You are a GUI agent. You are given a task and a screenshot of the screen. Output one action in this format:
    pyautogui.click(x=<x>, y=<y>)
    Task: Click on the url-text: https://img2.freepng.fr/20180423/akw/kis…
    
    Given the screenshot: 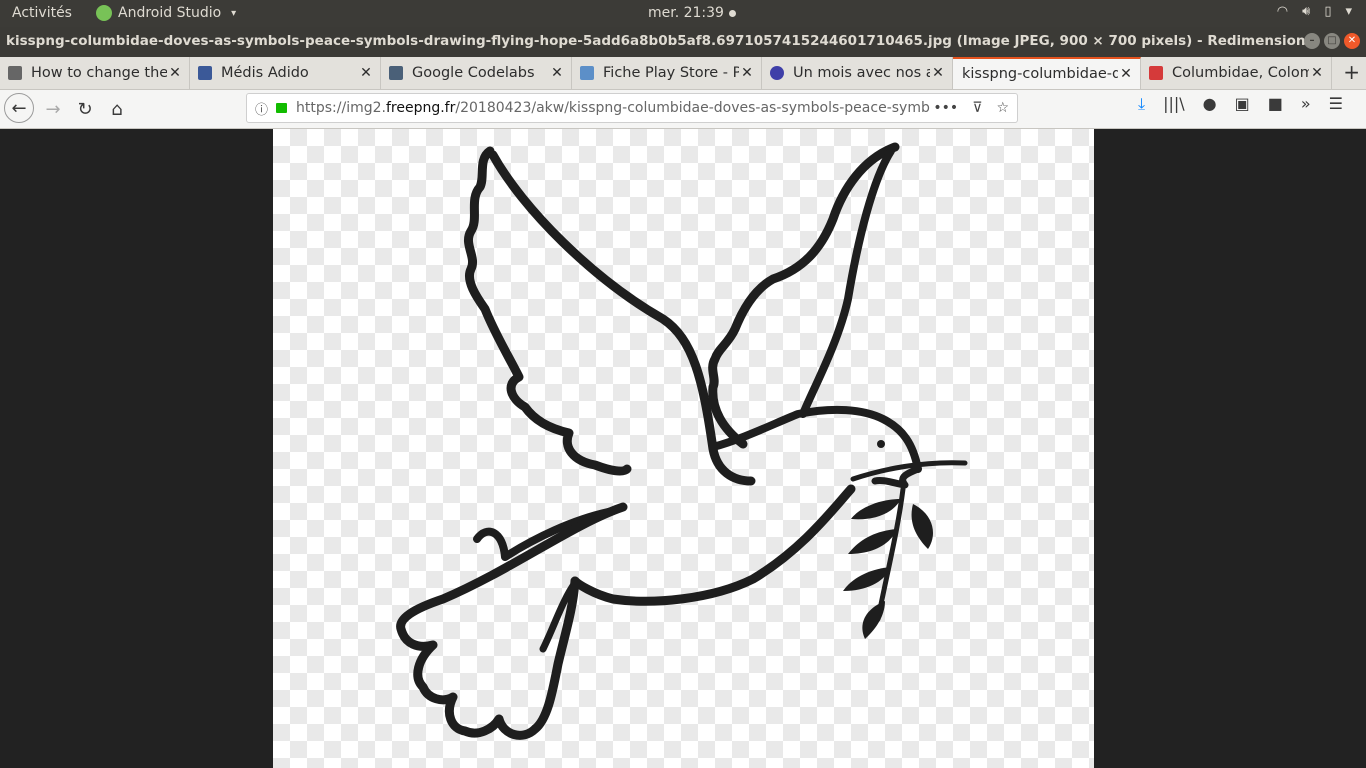 What is the action you would take?
    pyautogui.click(x=614, y=108)
    